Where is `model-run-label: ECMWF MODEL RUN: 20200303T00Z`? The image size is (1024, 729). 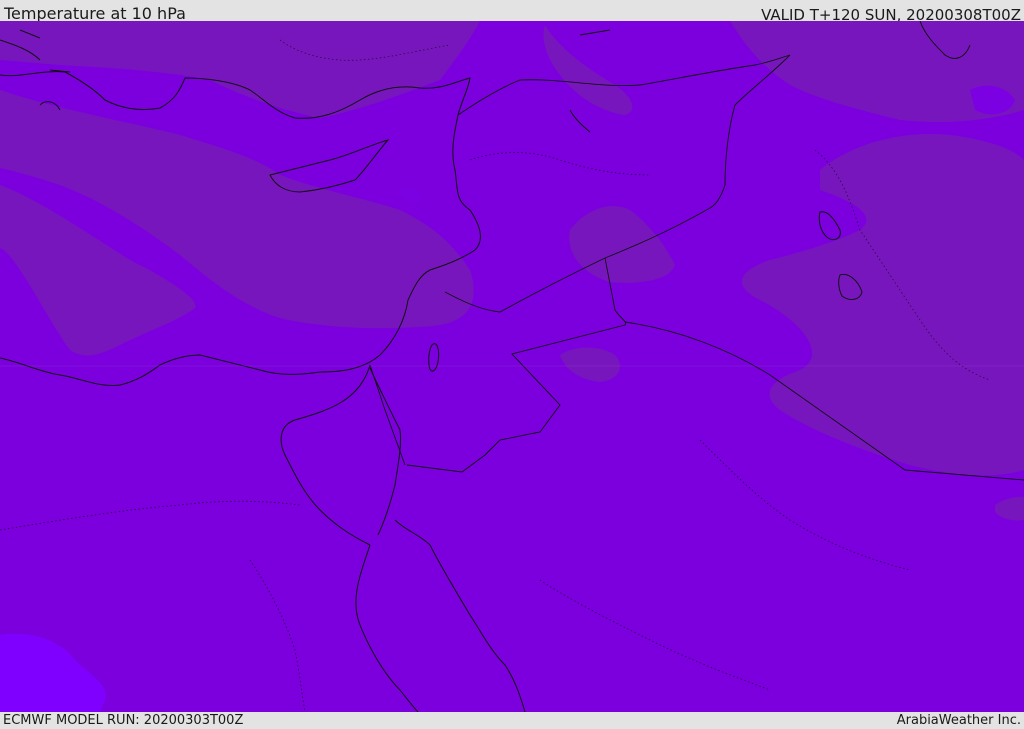
model-run-label: ECMWF MODEL RUN: 20200303T00Z is located at coordinates (123, 720).